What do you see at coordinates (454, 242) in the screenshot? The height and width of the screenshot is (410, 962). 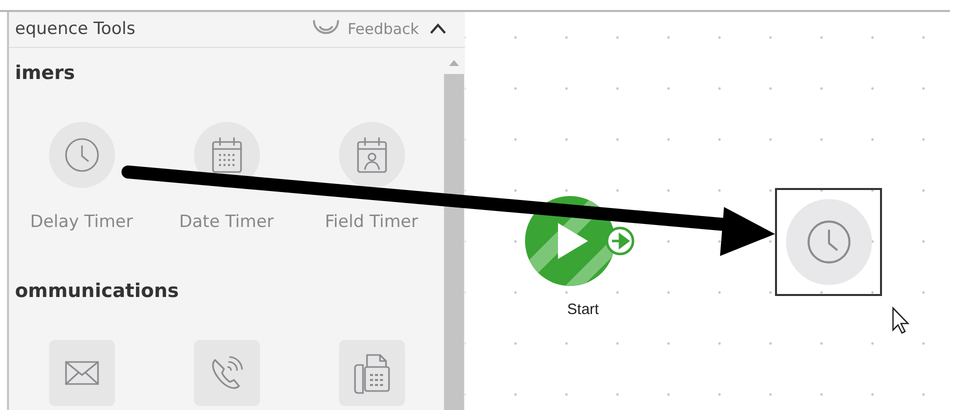 I see `scrollbar-thumb` at bounding box center [454, 242].